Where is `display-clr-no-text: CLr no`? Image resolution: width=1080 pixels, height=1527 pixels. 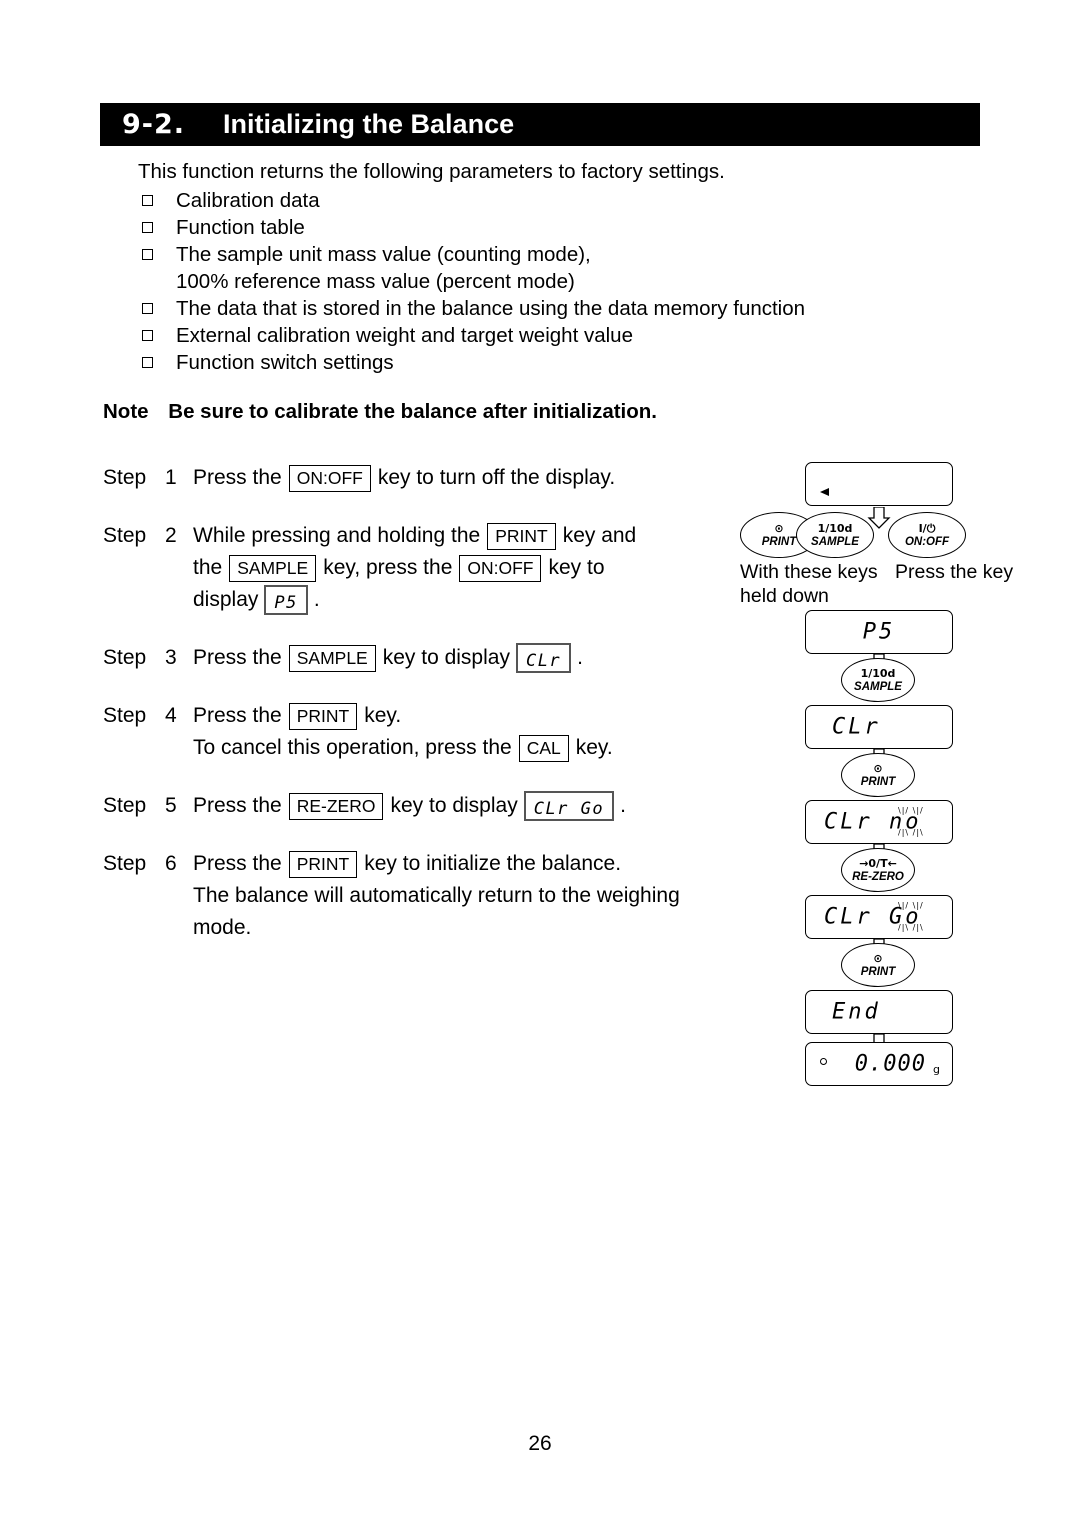
display-clr-no-text: CLr no is located at coordinates (873, 822).